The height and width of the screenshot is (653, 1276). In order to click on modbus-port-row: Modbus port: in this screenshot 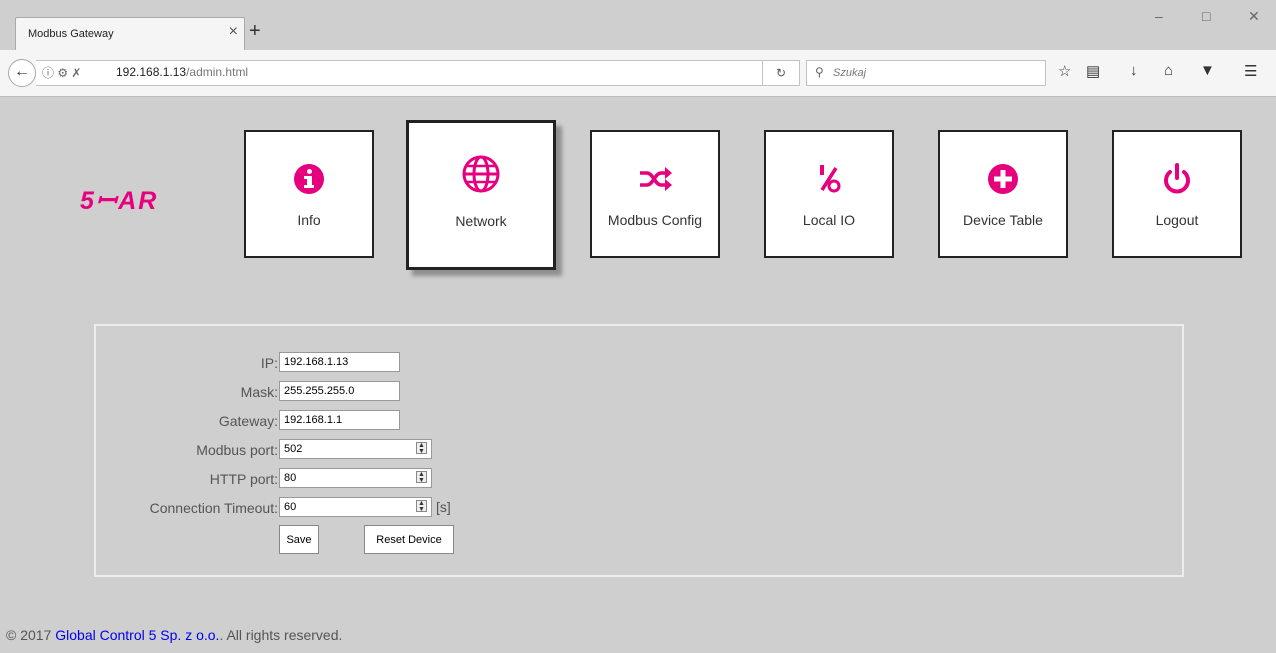, I will do `click(187, 449)`.